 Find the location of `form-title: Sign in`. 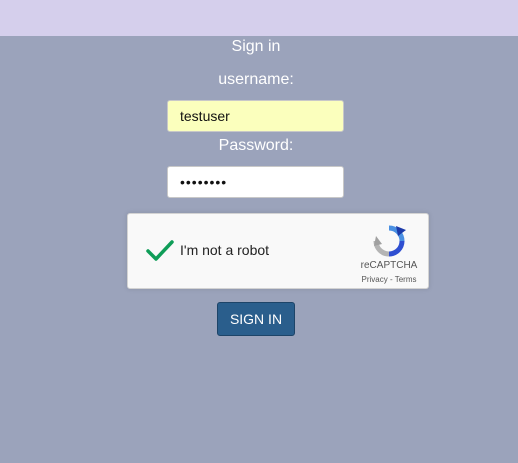

form-title: Sign in is located at coordinates (256, 46).